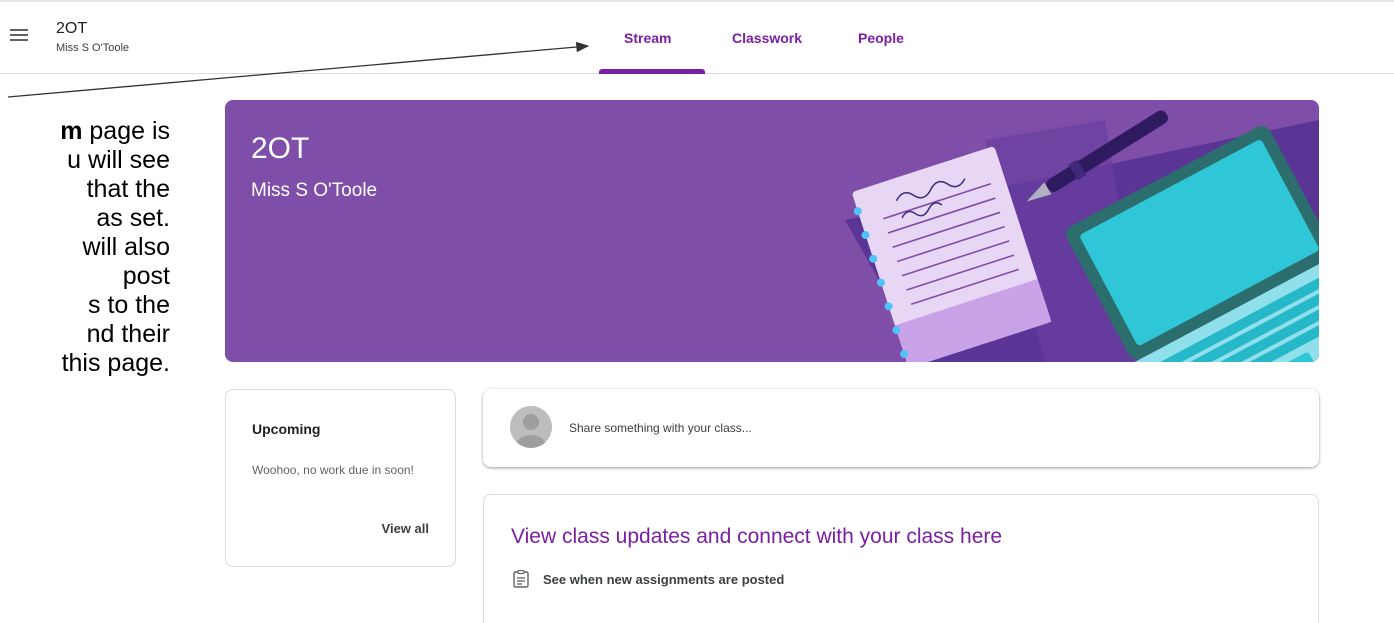 This screenshot has width=1394, height=623. What do you see at coordinates (286, 429) in the screenshot?
I see `upcoming-title: Upcoming` at bounding box center [286, 429].